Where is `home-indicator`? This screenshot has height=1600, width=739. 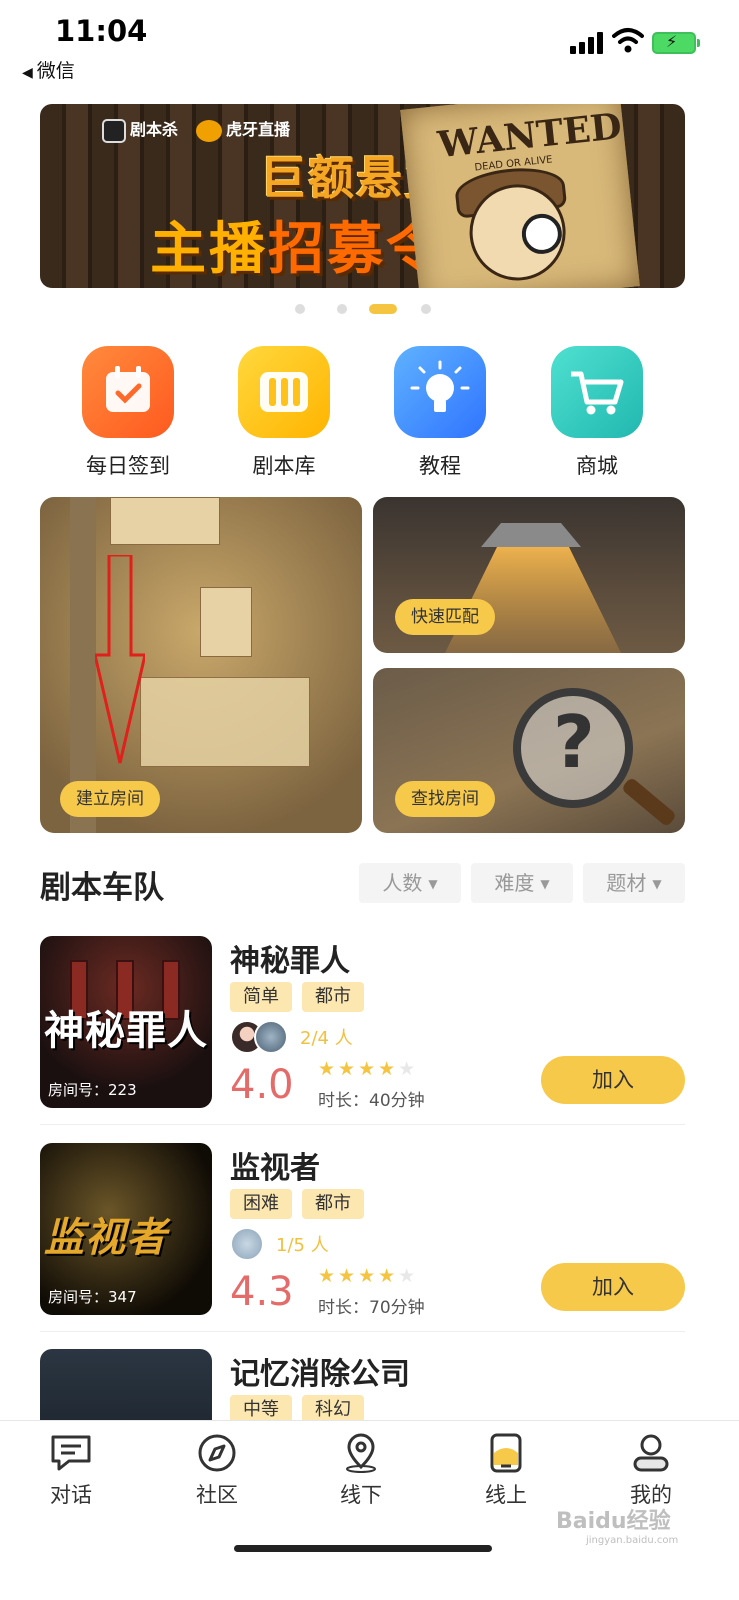
home-indicator is located at coordinates (363, 1548).